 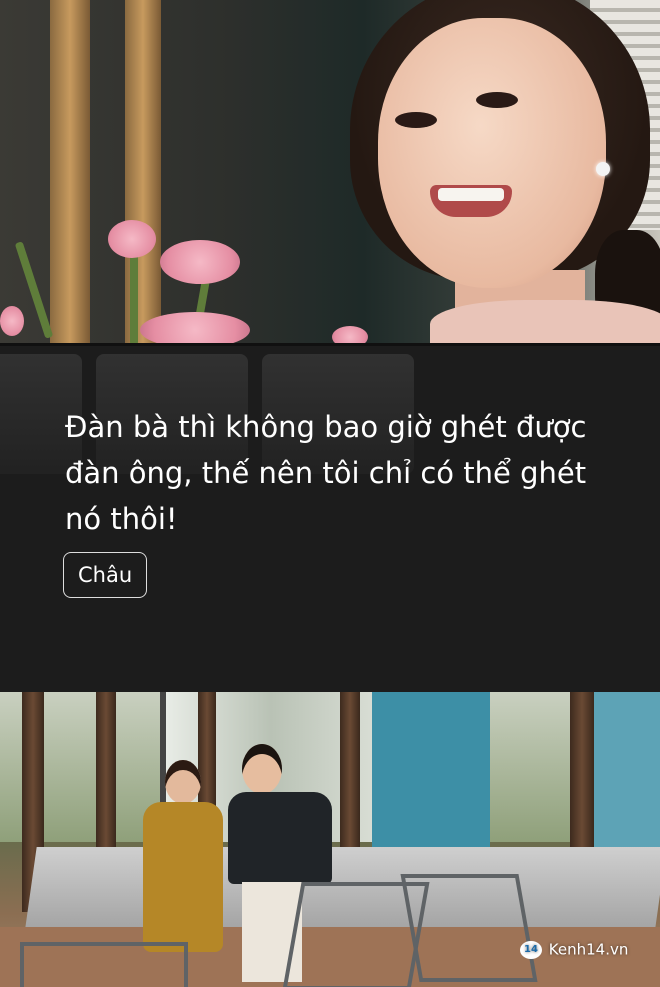 What do you see at coordinates (70, 172) in the screenshot?
I see `wooden-pillar` at bounding box center [70, 172].